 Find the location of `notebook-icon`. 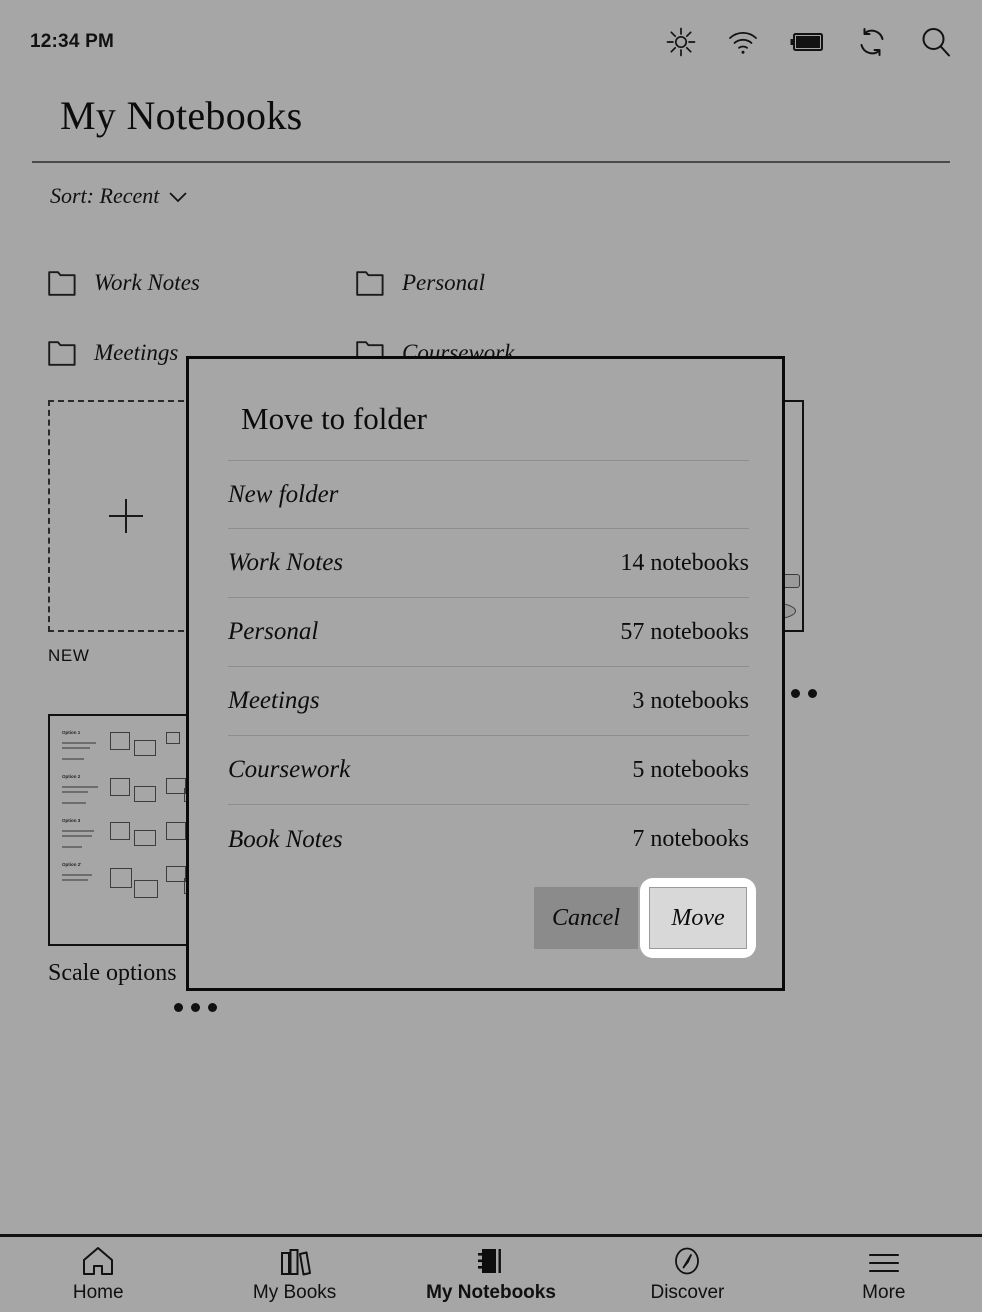

notebook-icon is located at coordinates (491, 1261).